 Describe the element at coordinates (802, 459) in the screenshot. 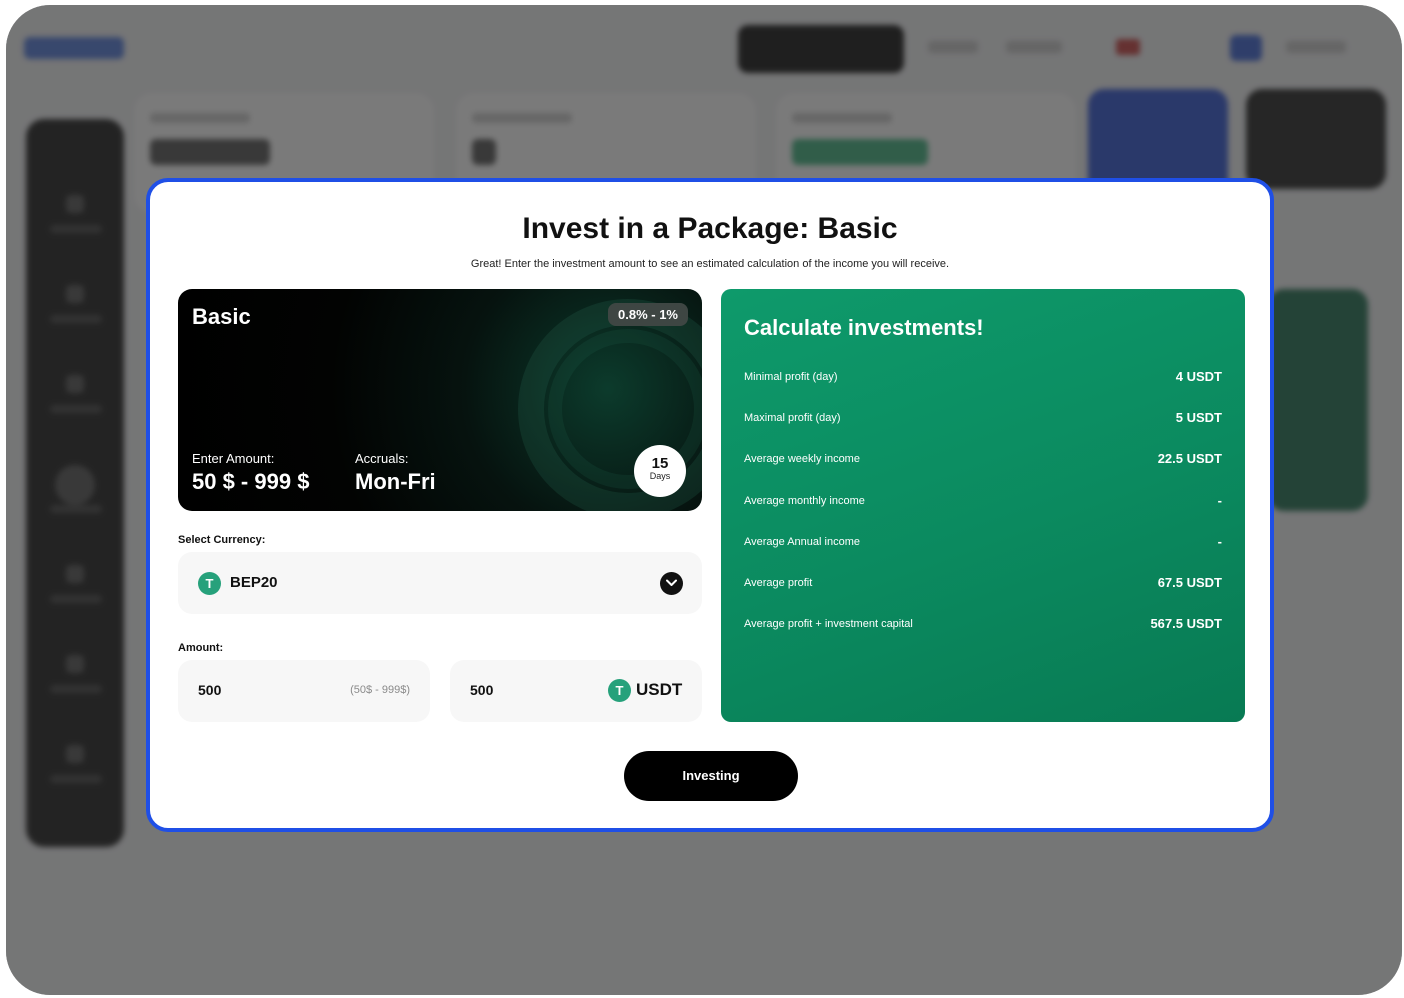

I see `calc-row-label: Average weekly income` at that location.